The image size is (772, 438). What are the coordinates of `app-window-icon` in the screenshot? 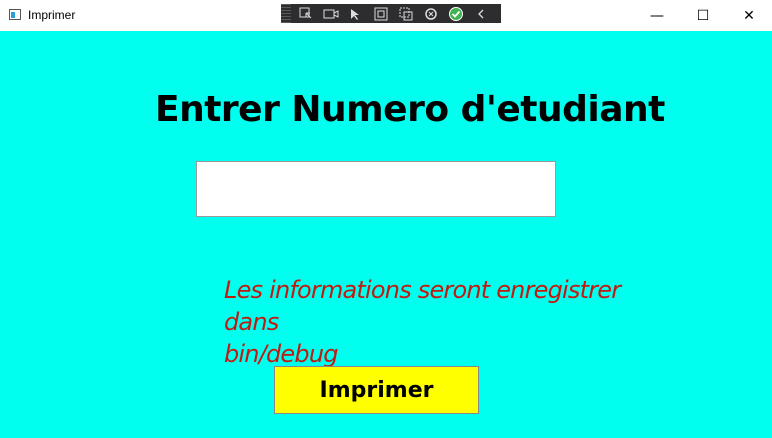 It's located at (15, 14).